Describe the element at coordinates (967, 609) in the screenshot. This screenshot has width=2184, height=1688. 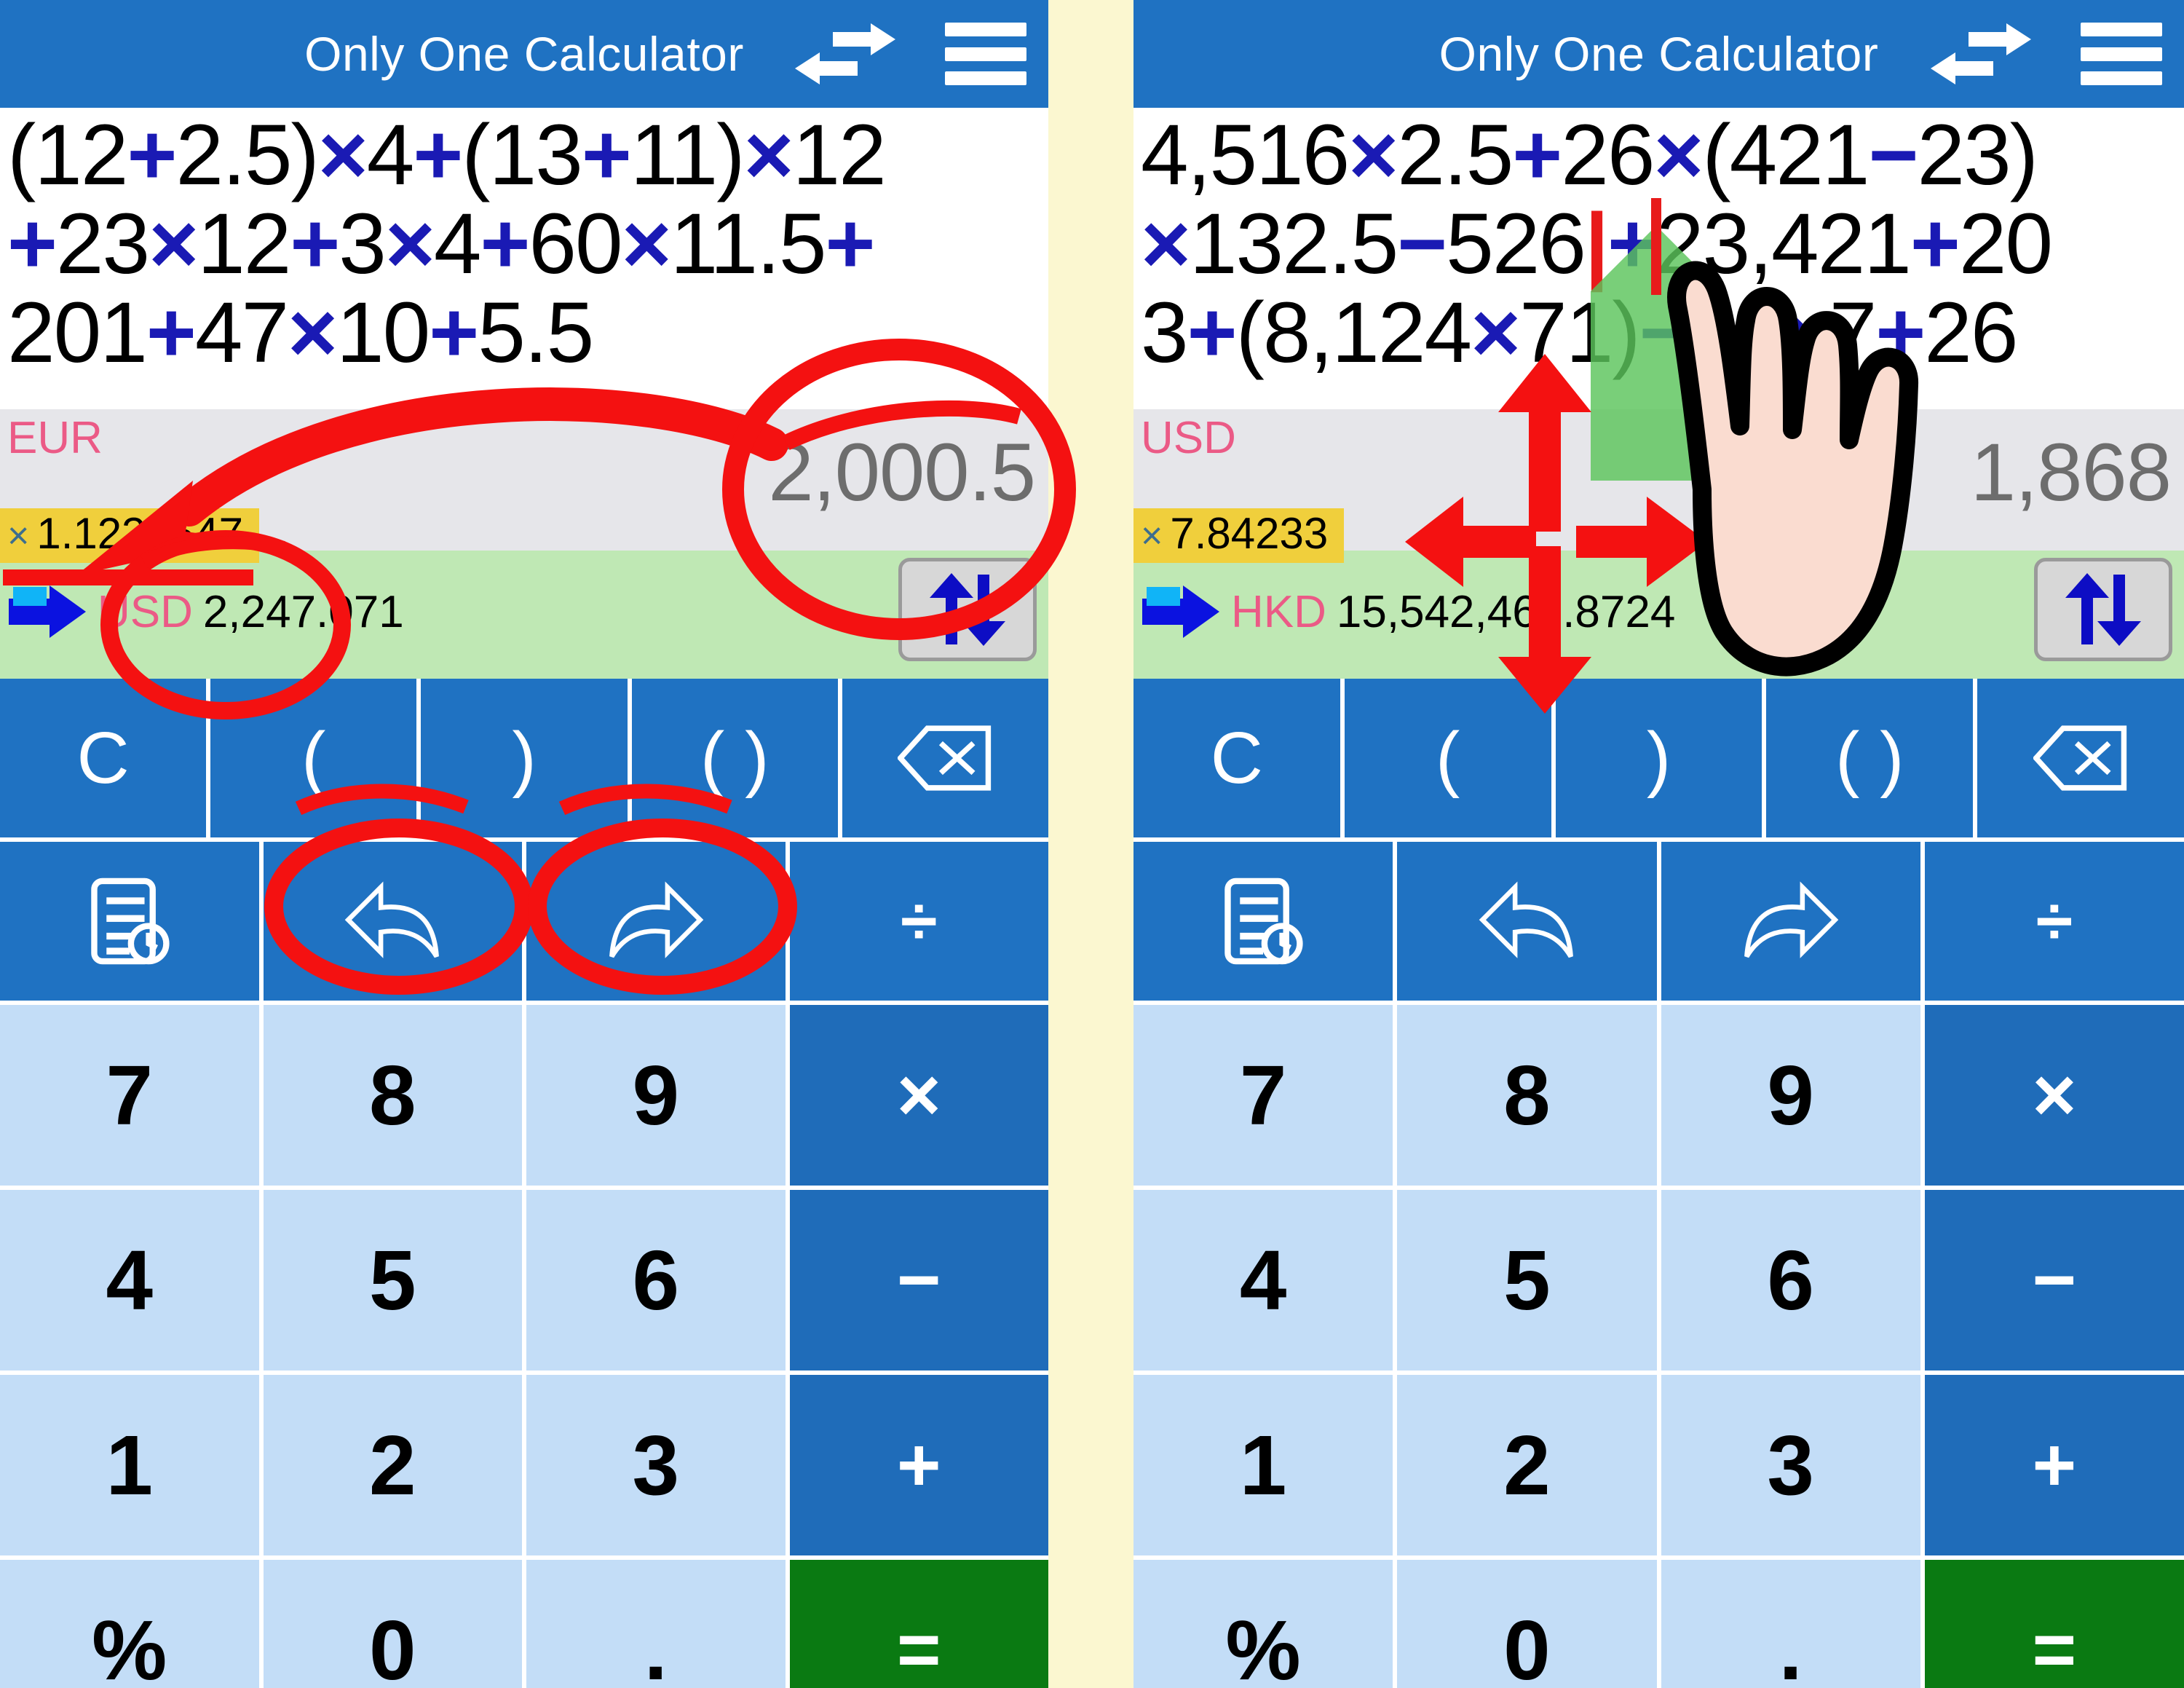
I see `currency-swap-button-left` at that location.